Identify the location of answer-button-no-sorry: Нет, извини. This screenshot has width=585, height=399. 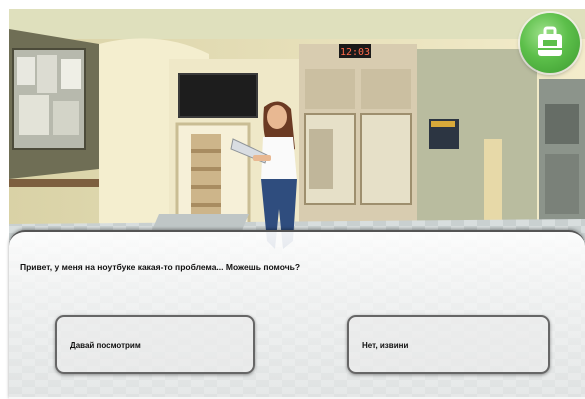
(448, 344).